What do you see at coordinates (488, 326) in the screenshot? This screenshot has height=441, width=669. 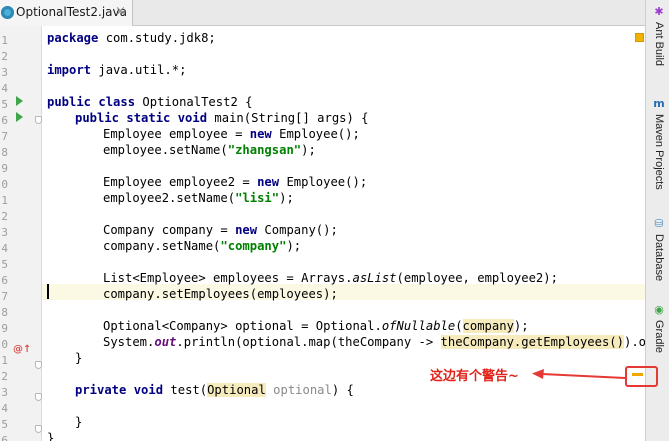 I see `inspection-highlight: company` at bounding box center [488, 326].